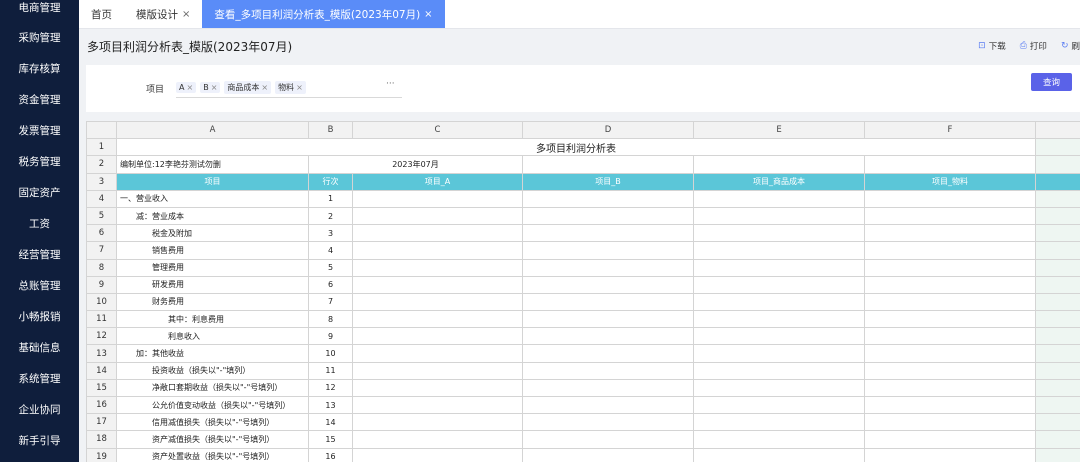 The width and height of the screenshot is (1080, 462). Describe the element at coordinates (39, 409) in the screenshot. I see `sidebar-item: 企业协同` at that location.